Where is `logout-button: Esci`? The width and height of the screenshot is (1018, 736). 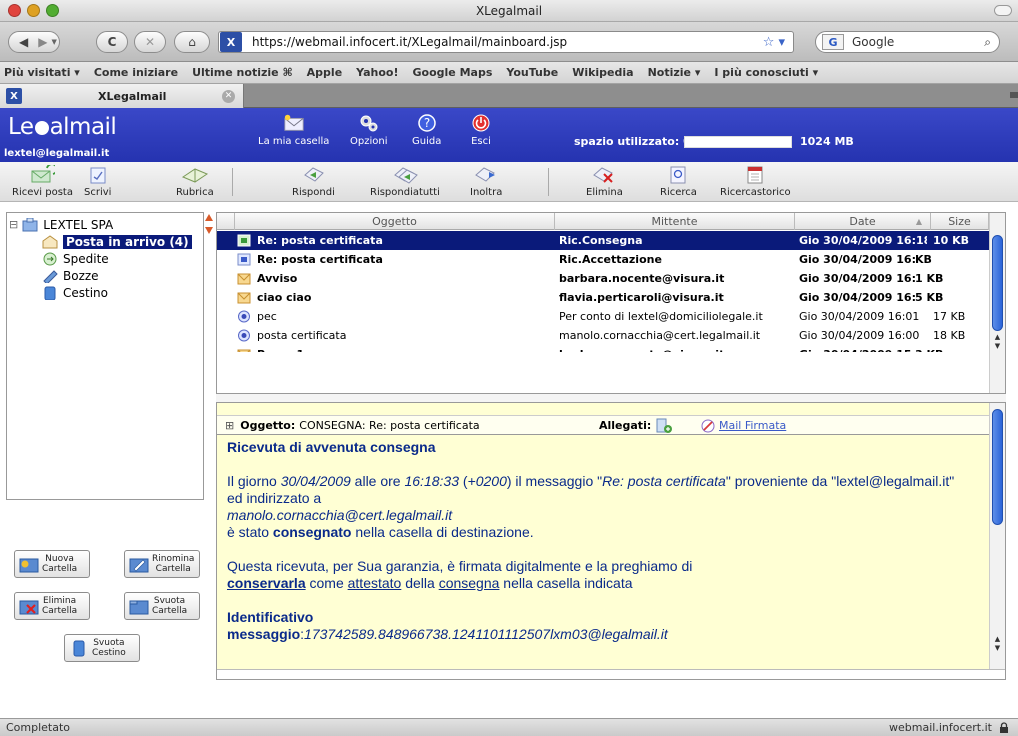
logout-button: Esci is located at coordinates (481, 129).